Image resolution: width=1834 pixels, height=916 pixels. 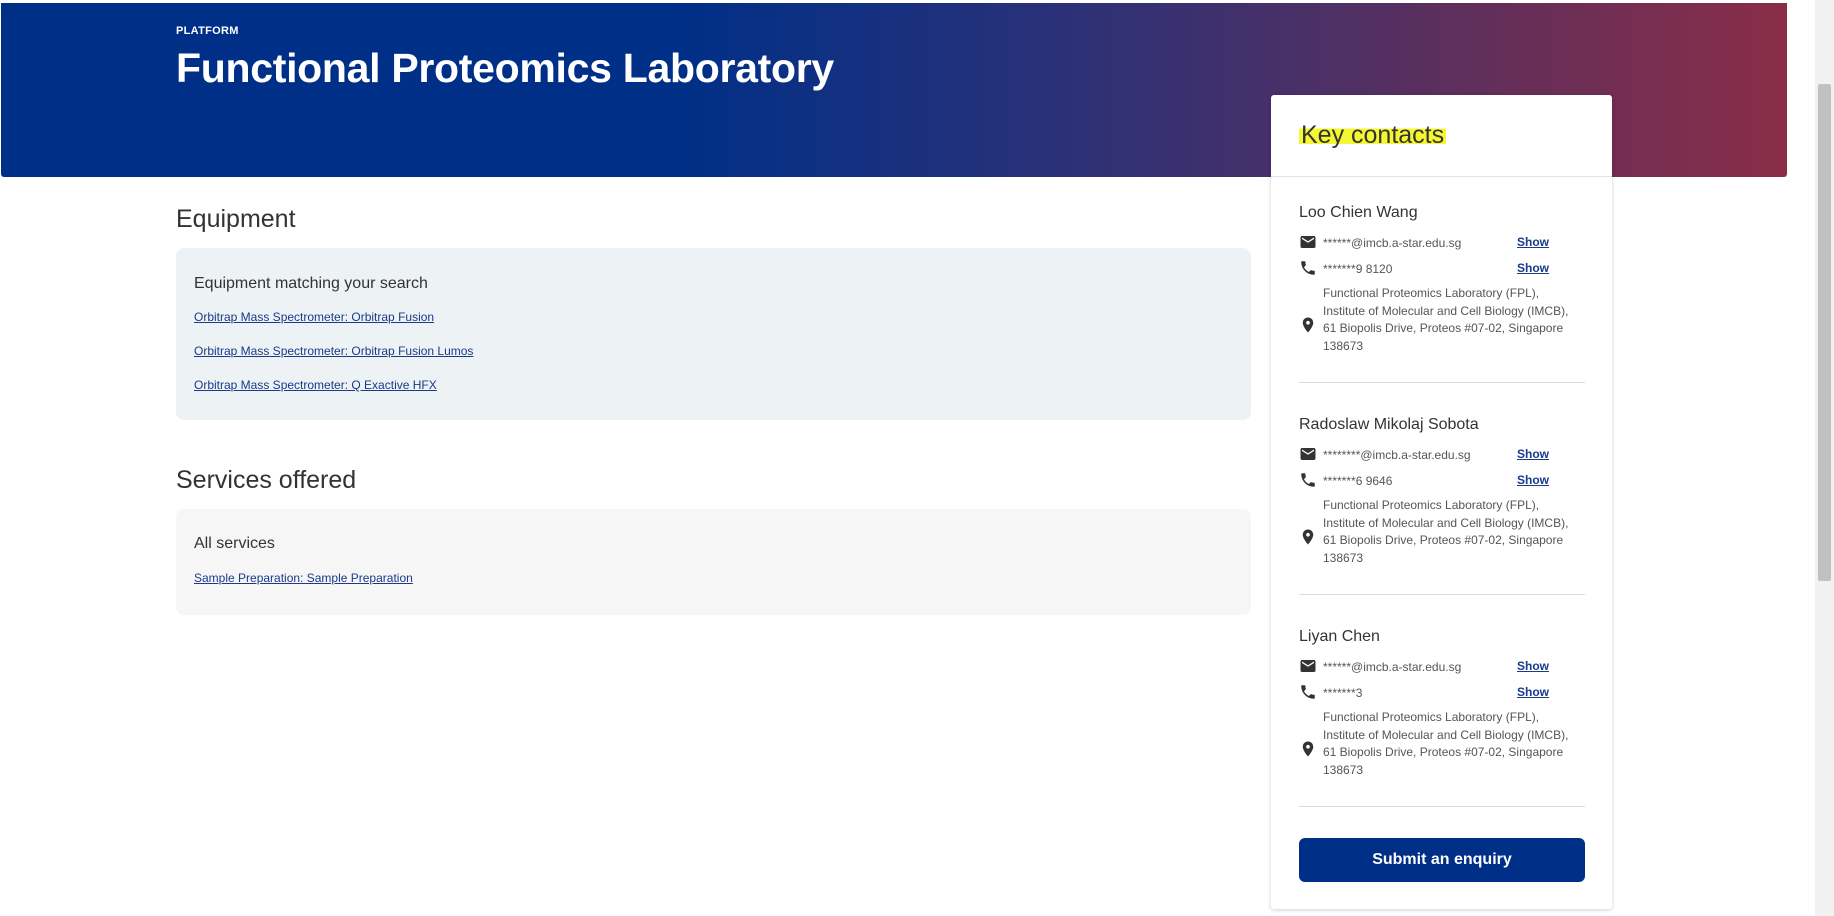 I want to click on scrollbar-thumb, so click(x=1824, y=332).